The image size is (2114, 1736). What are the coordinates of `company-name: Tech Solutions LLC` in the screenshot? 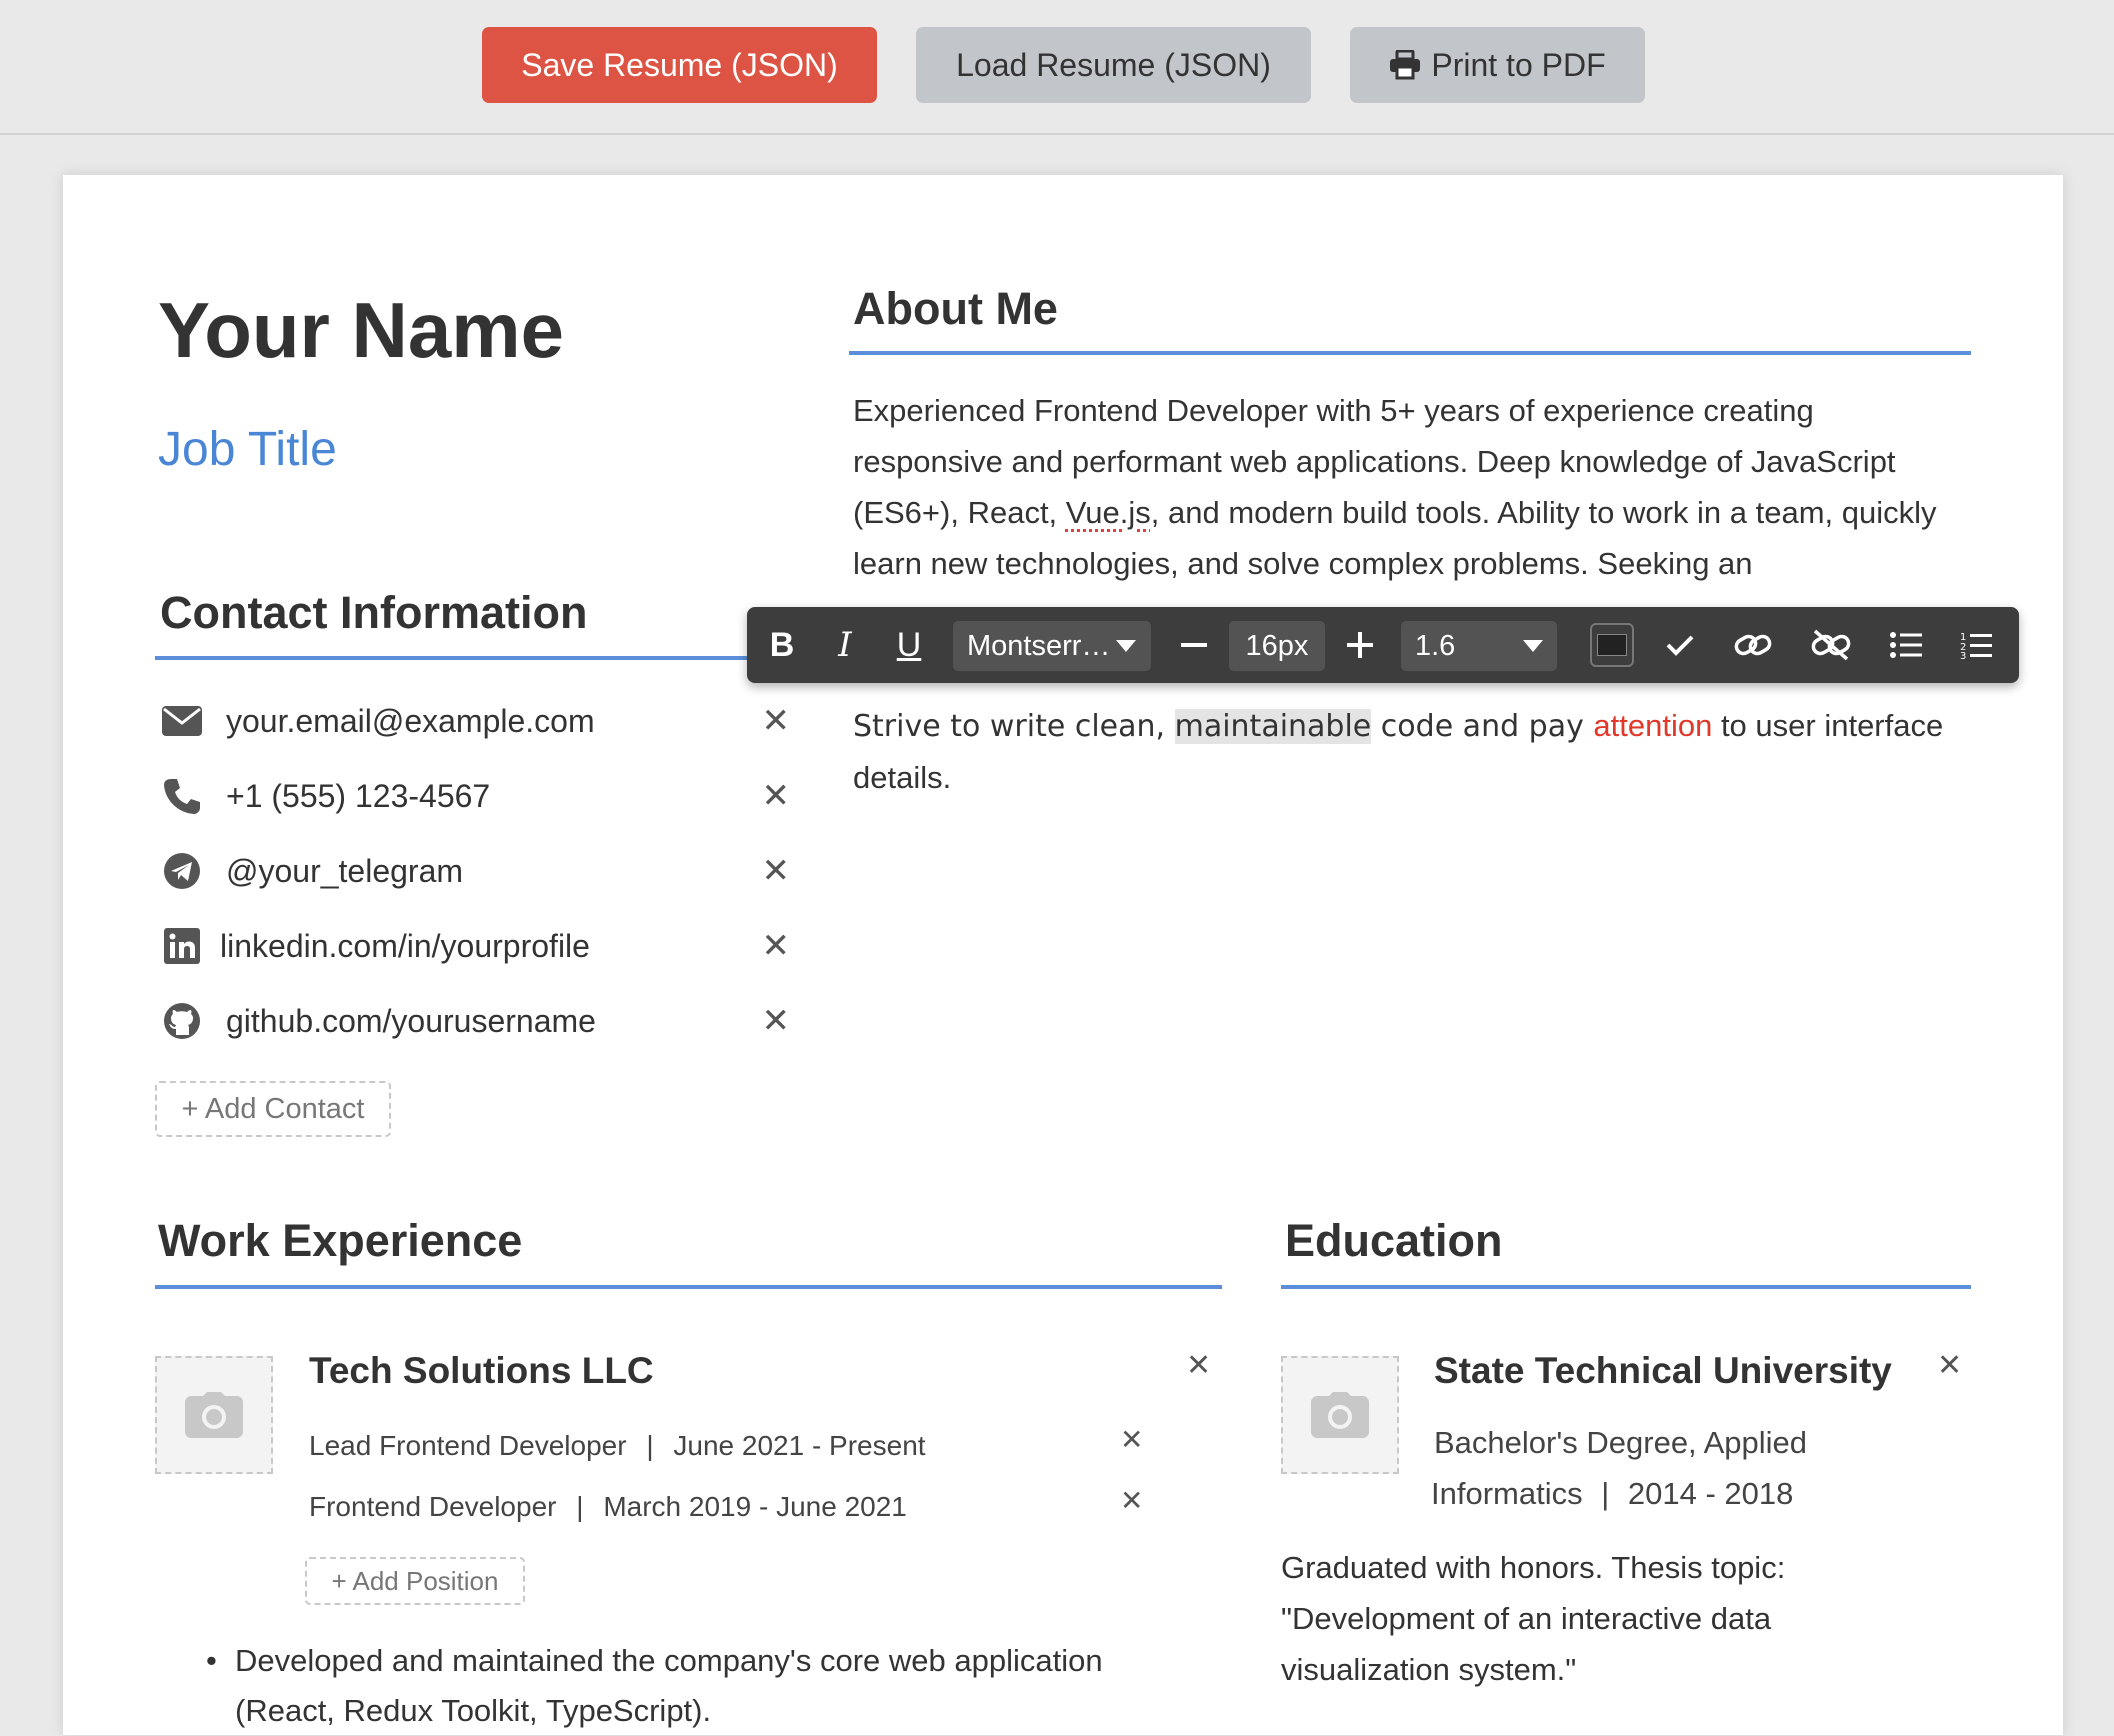 It's located at (481, 1371).